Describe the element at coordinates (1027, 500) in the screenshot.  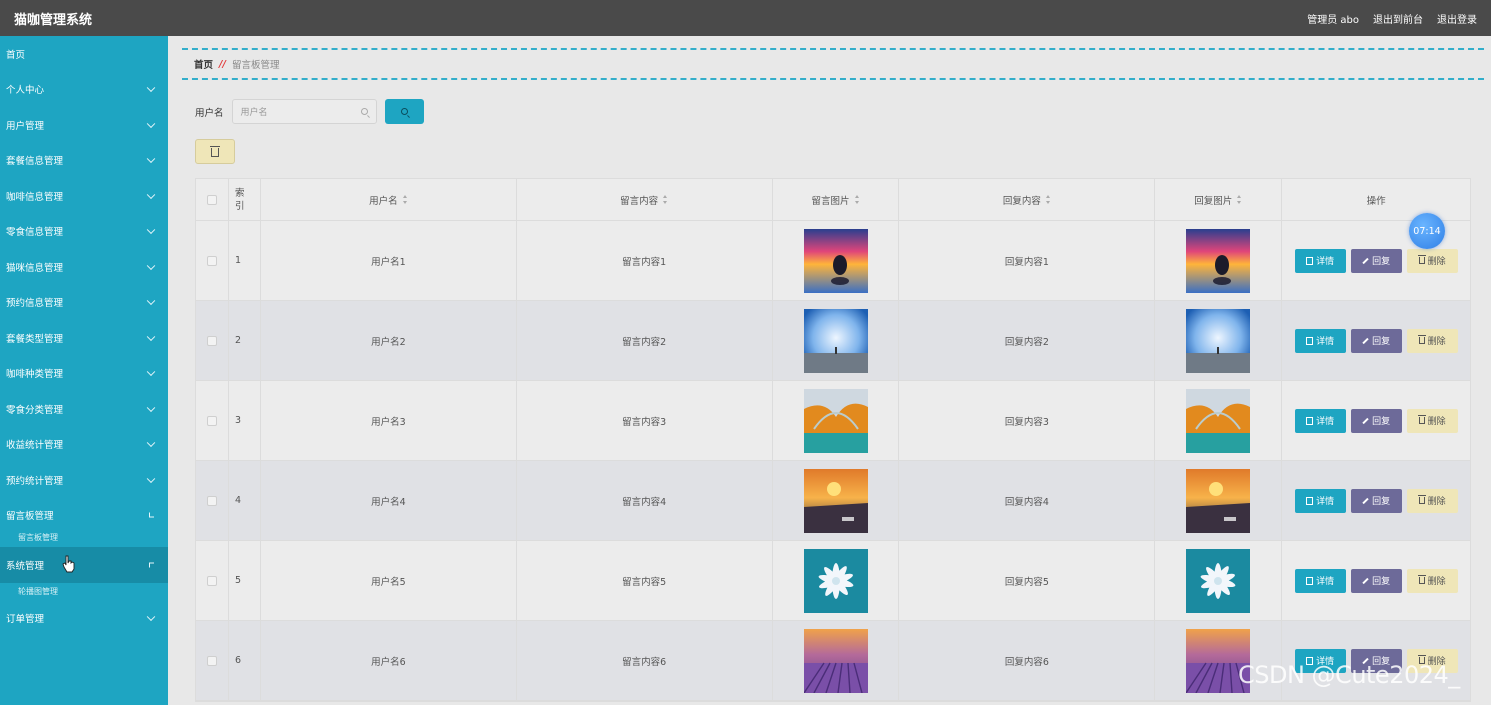
I see `row-reply: 回复内容4` at that location.